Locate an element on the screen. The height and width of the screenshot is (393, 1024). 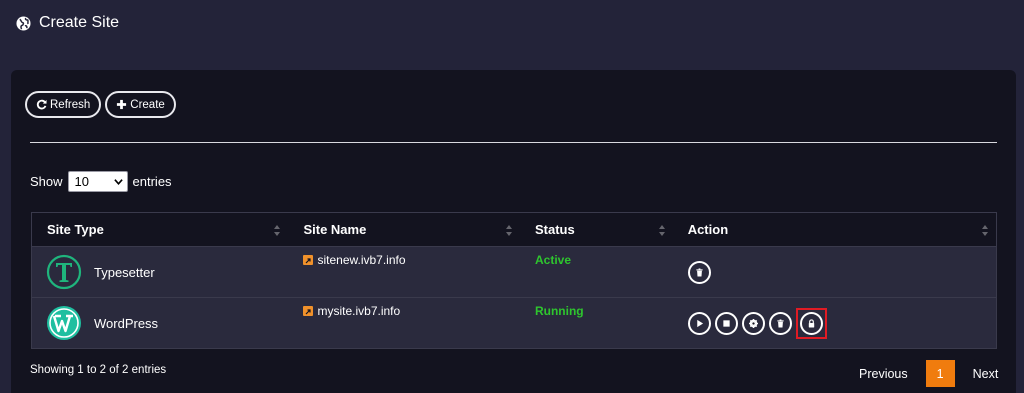
site-name-cell: sitenew.ivb7.info is located at coordinates (404, 272).